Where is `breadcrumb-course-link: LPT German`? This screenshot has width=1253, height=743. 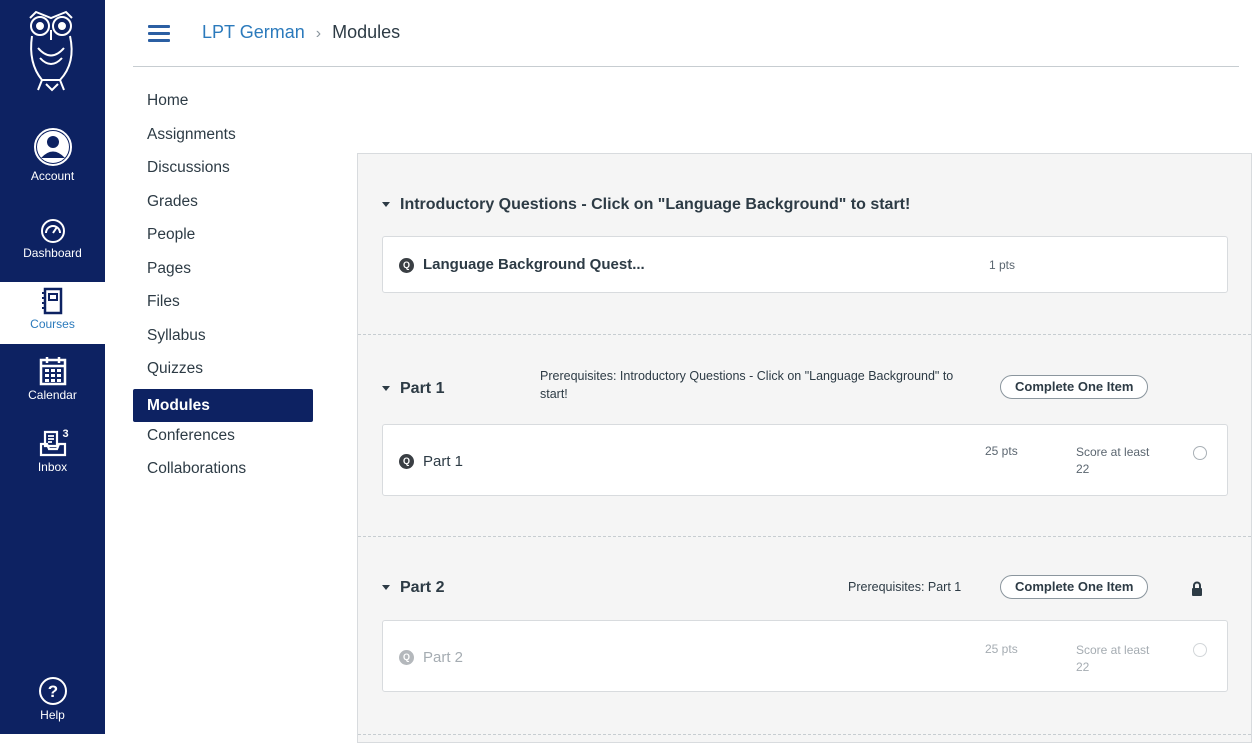 breadcrumb-course-link: LPT German is located at coordinates (253, 32).